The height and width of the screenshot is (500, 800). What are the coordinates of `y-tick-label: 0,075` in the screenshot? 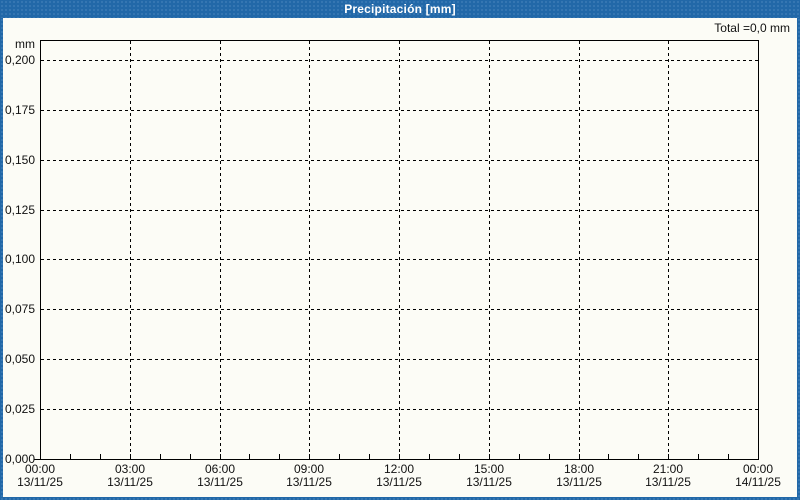 It's located at (19, 309).